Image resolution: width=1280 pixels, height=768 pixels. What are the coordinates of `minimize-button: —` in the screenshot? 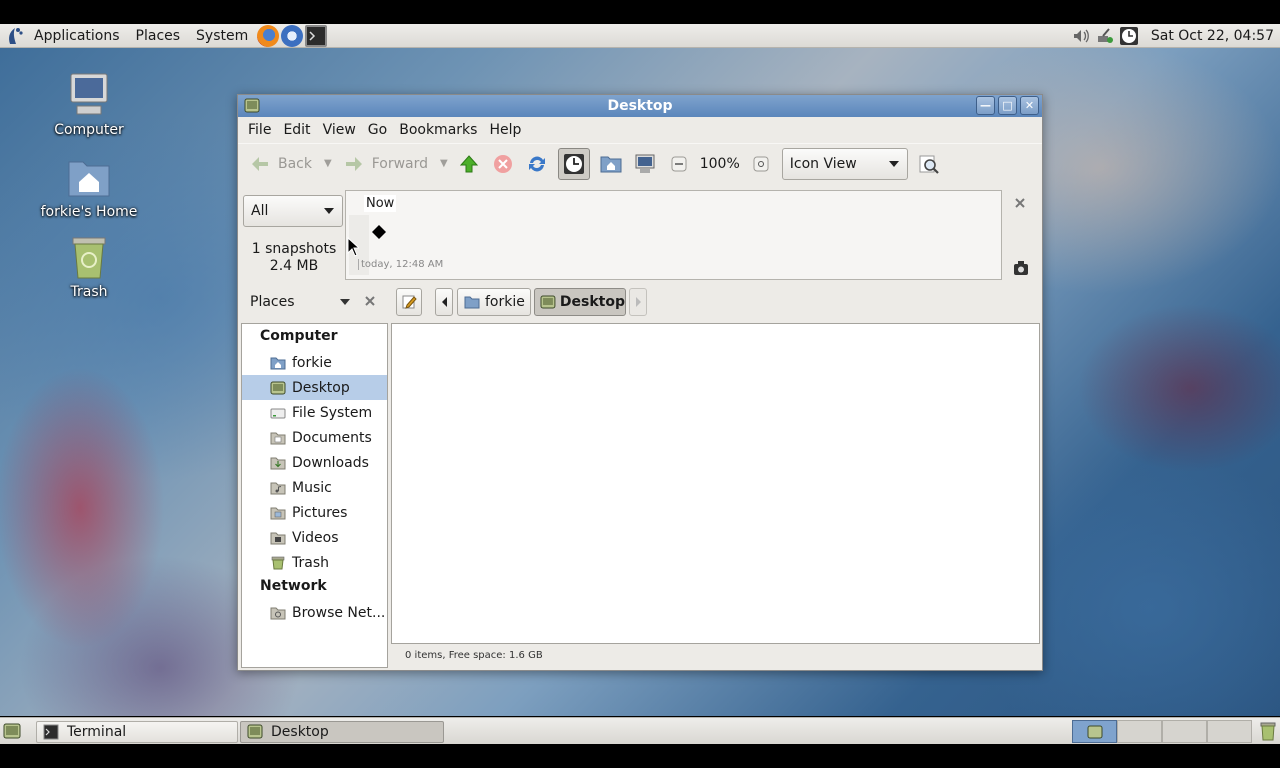 It's located at (985, 105).